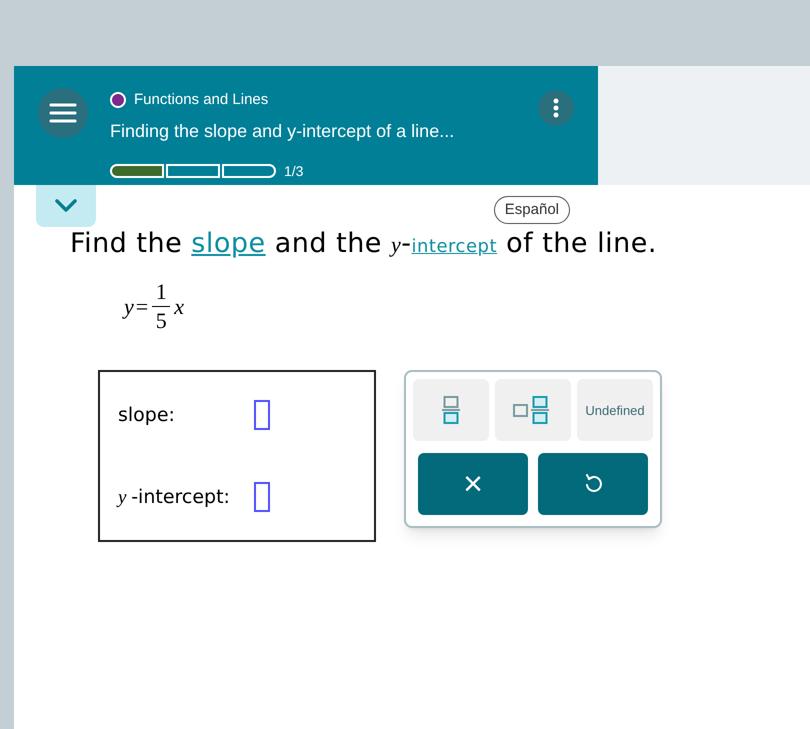 The image size is (810, 729). I want to click on fraction-icon, so click(451, 410).